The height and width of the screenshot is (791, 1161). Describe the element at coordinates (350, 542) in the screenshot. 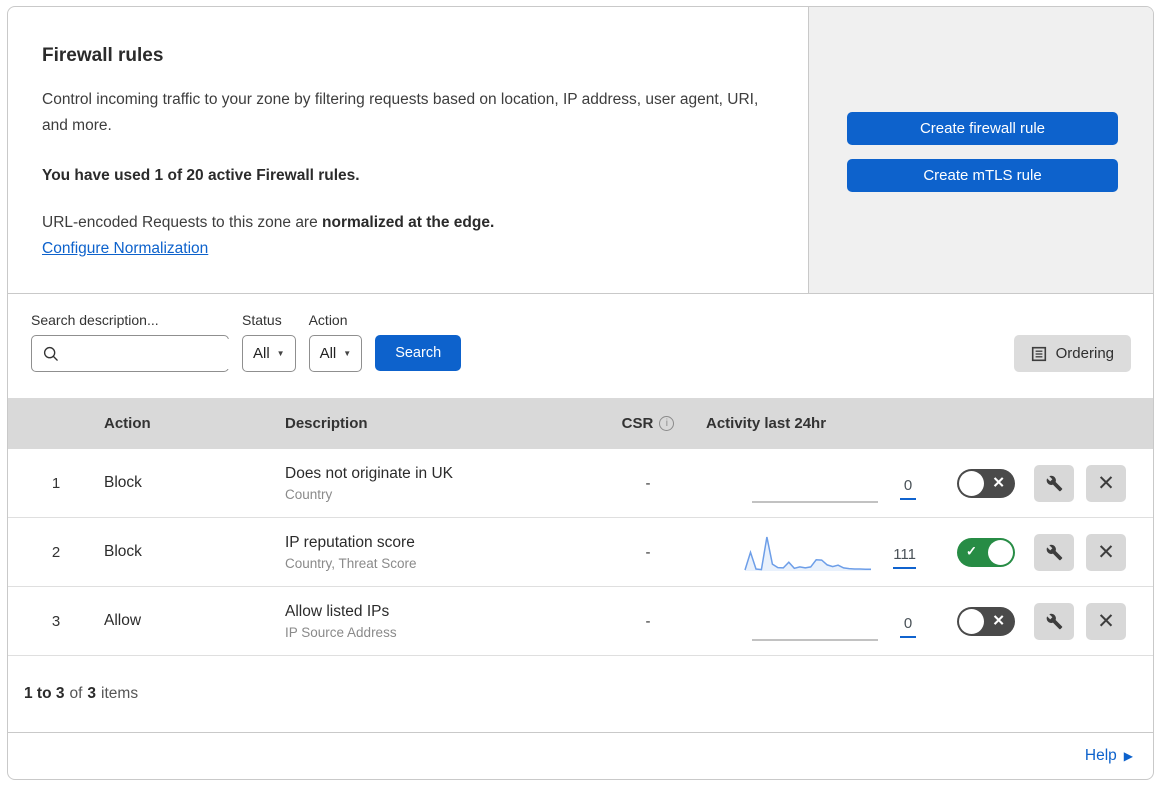

I see `rule-title: IP reputation score` at that location.